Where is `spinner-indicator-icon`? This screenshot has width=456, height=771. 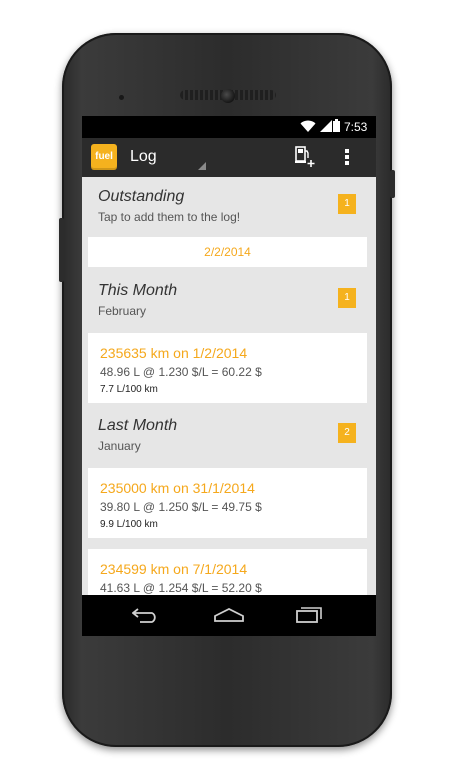 spinner-indicator-icon is located at coordinates (202, 166).